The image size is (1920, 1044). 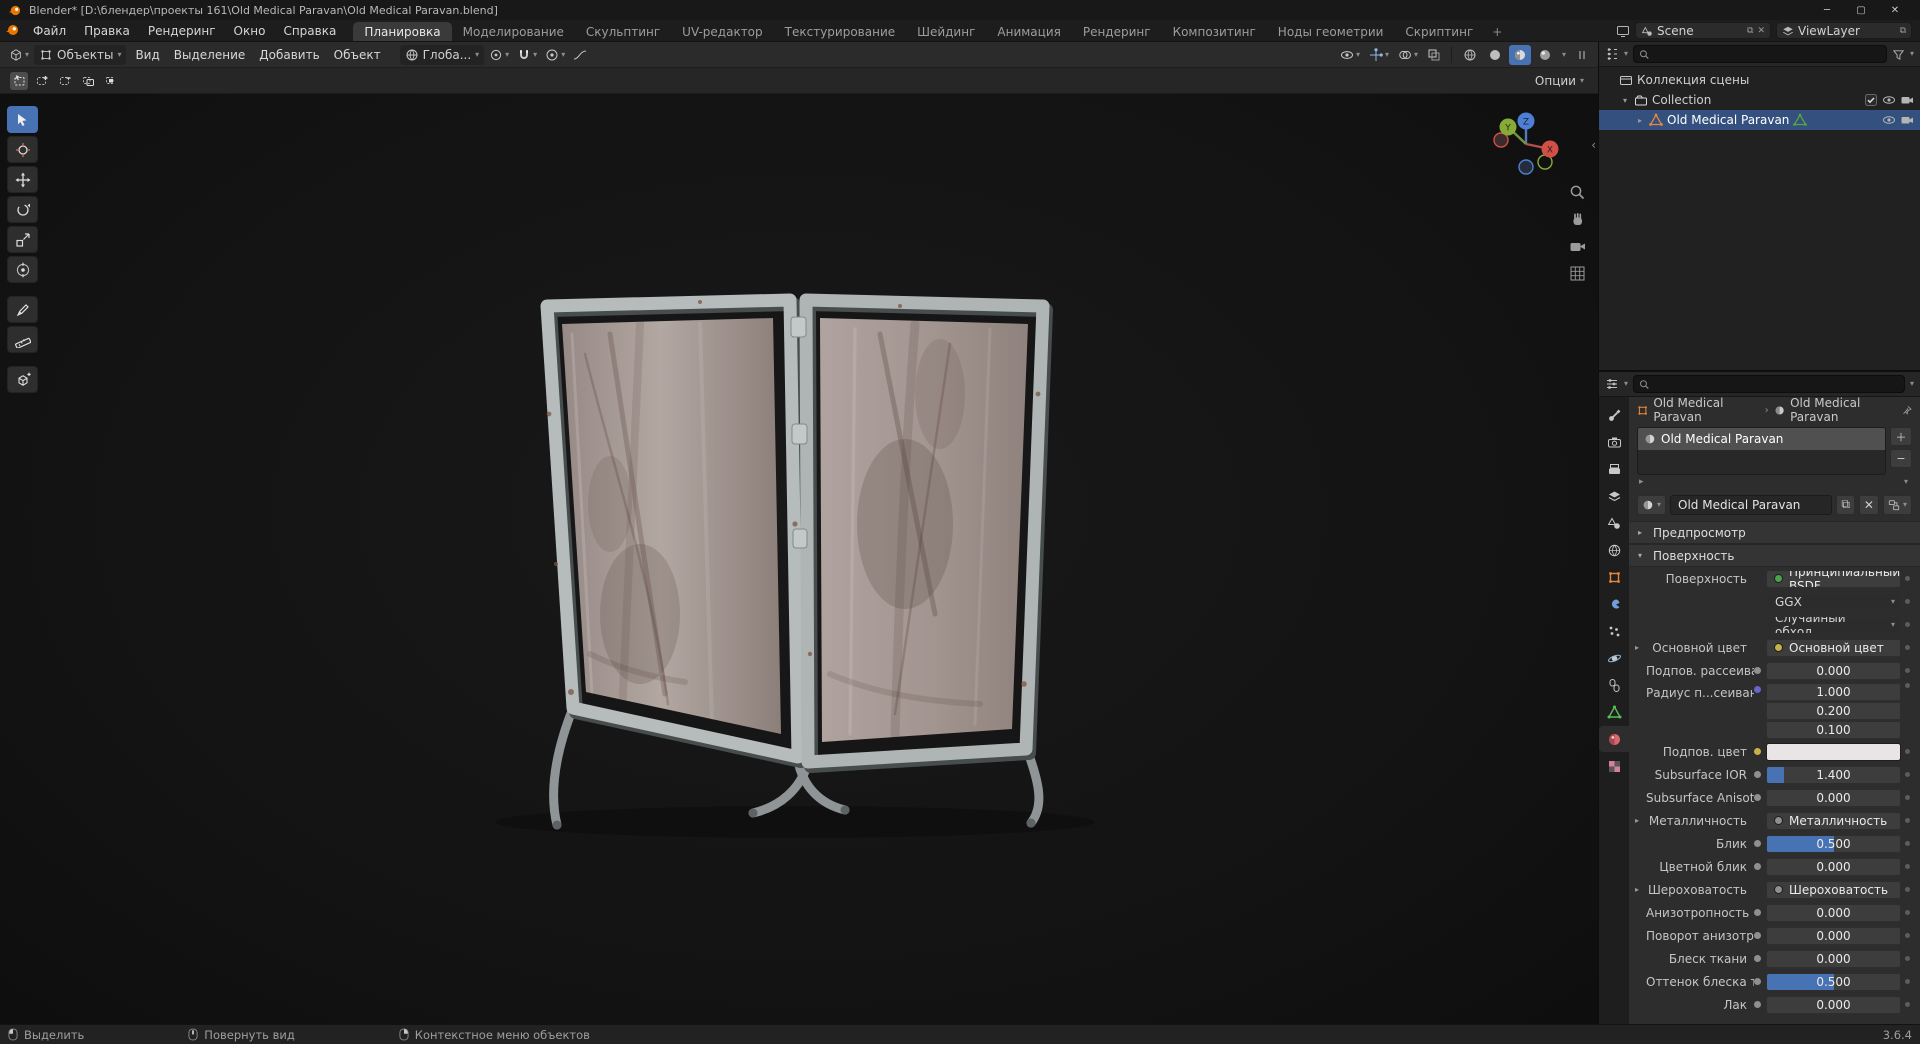 I want to click on topbar-menu: Правка, so click(x=107, y=30).